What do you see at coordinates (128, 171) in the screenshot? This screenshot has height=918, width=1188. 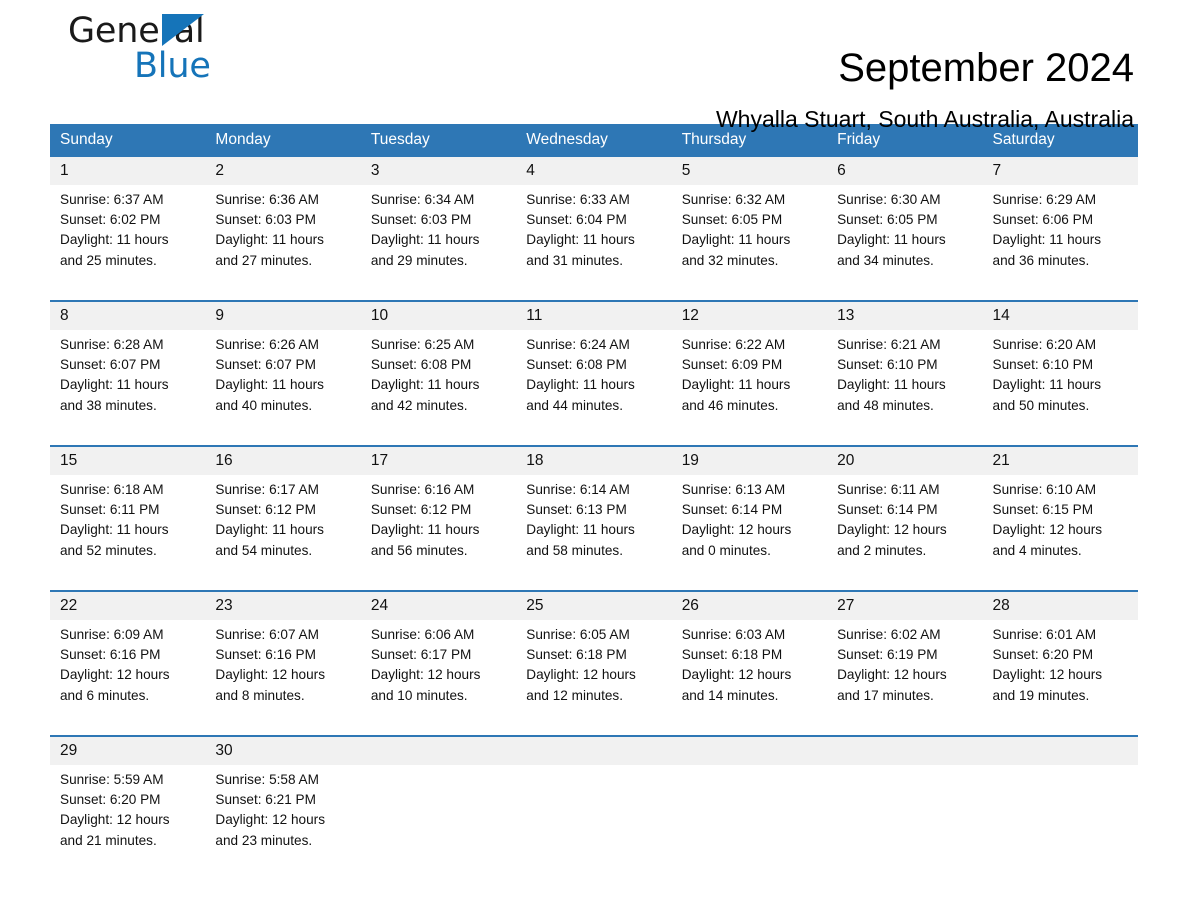 I see `day-number: 1` at bounding box center [128, 171].